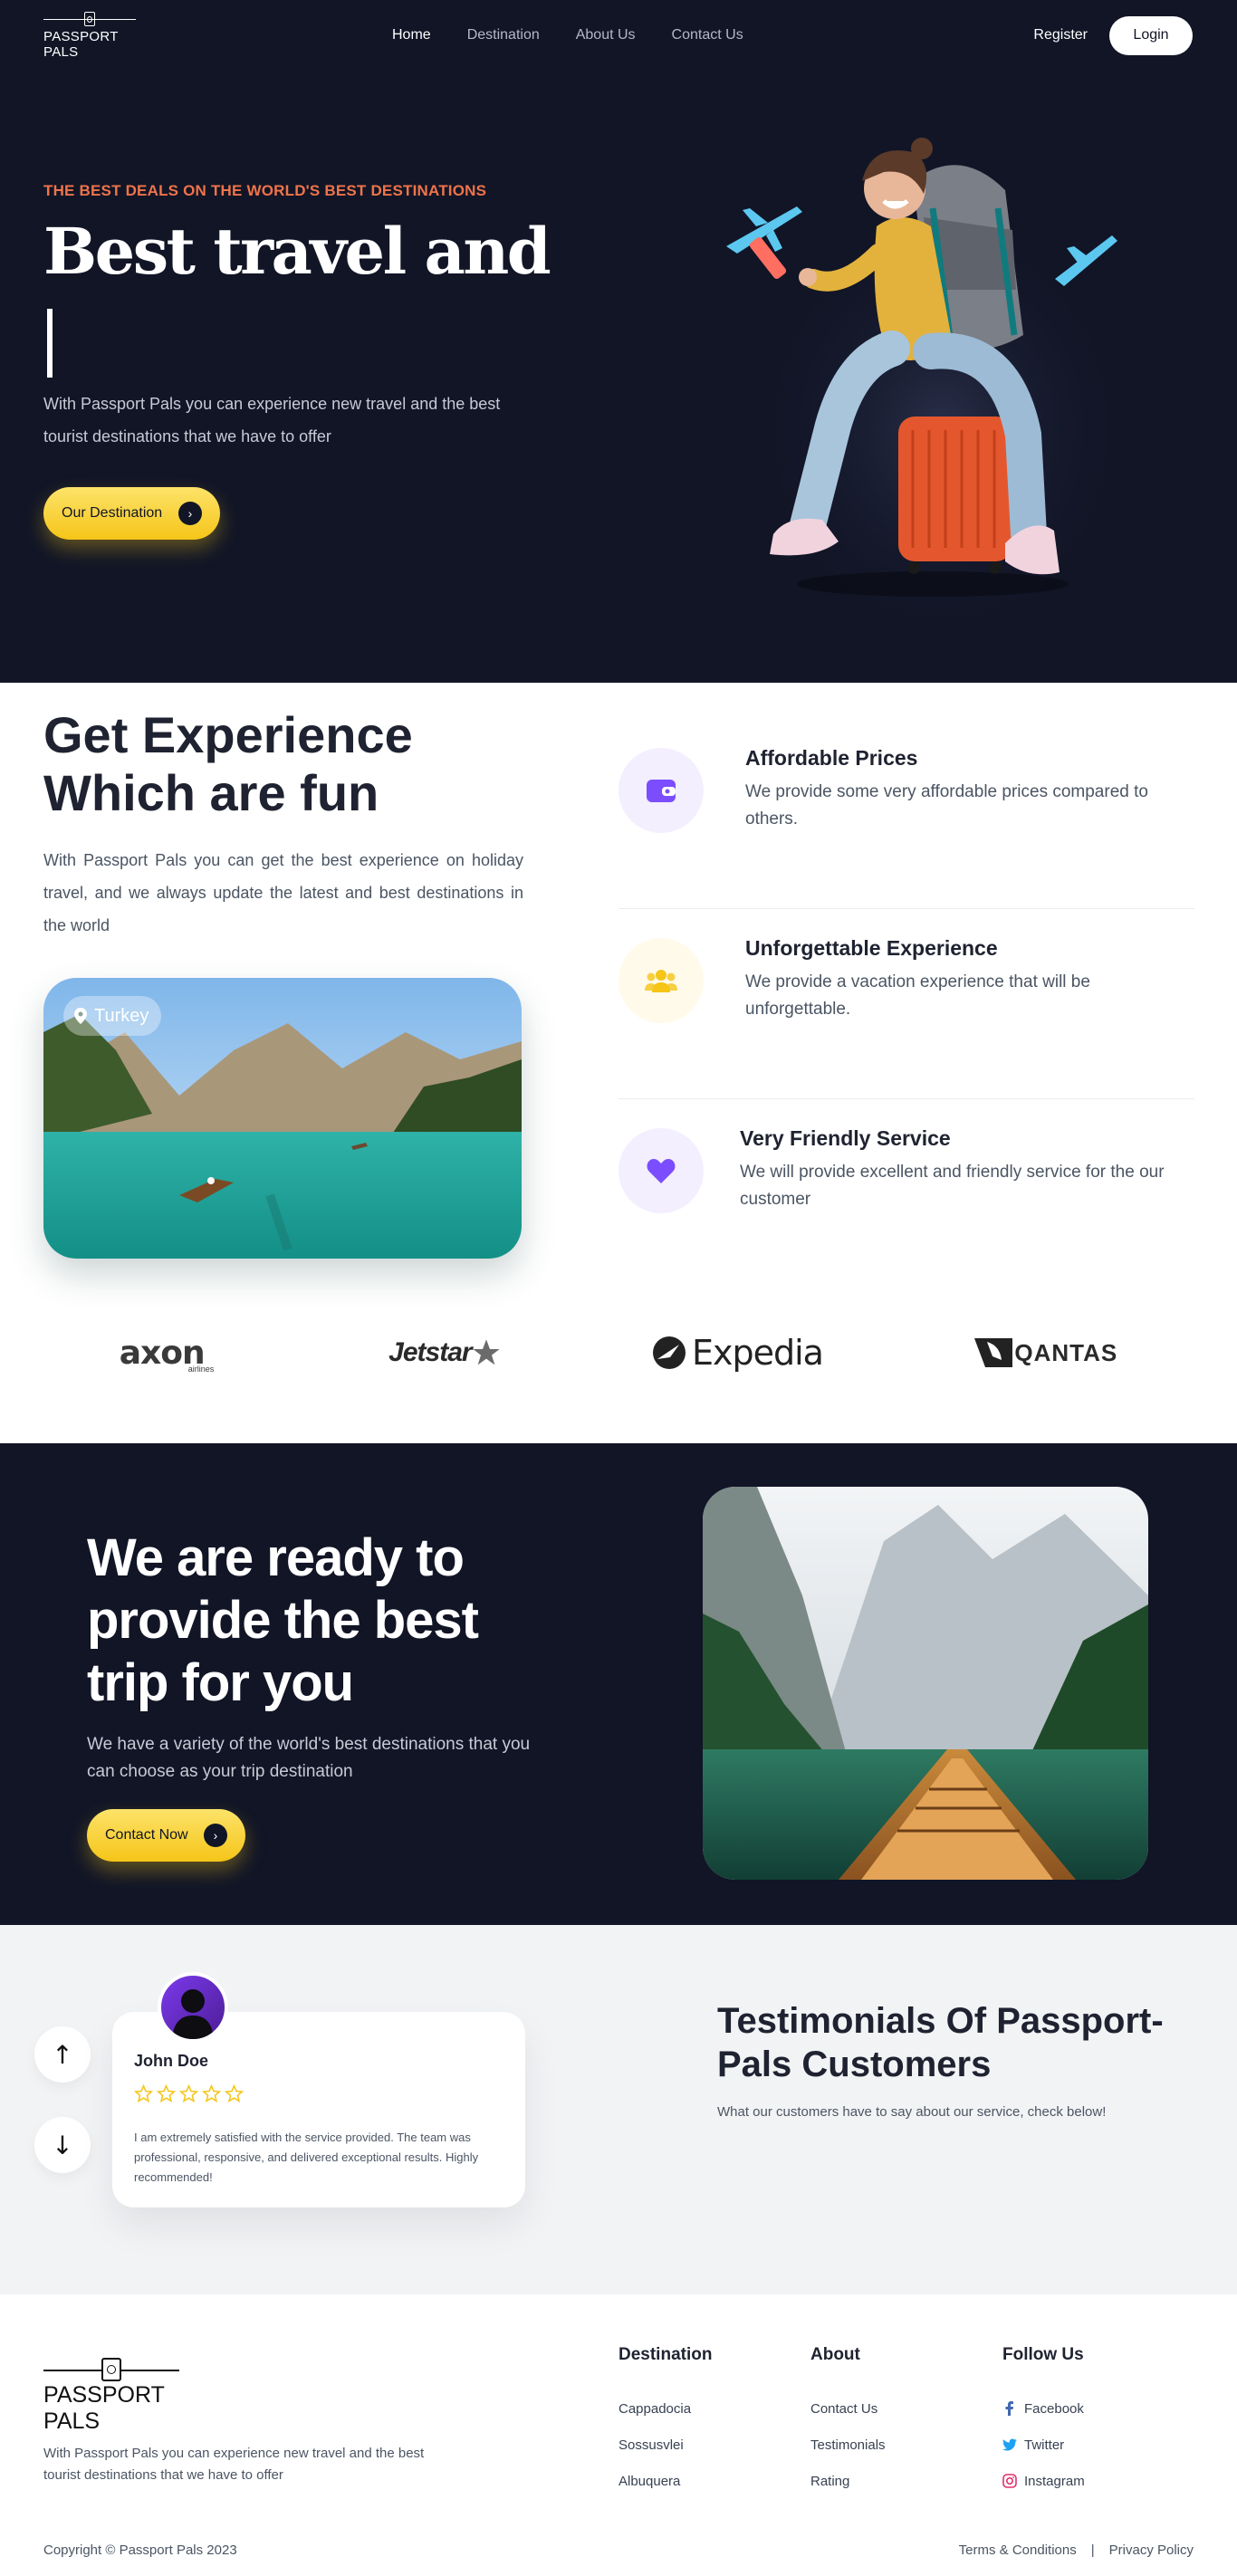 This screenshot has width=1237, height=2576. What do you see at coordinates (661, 1170) in the screenshot?
I see `heart-icon` at bounding box center [661, 1170].